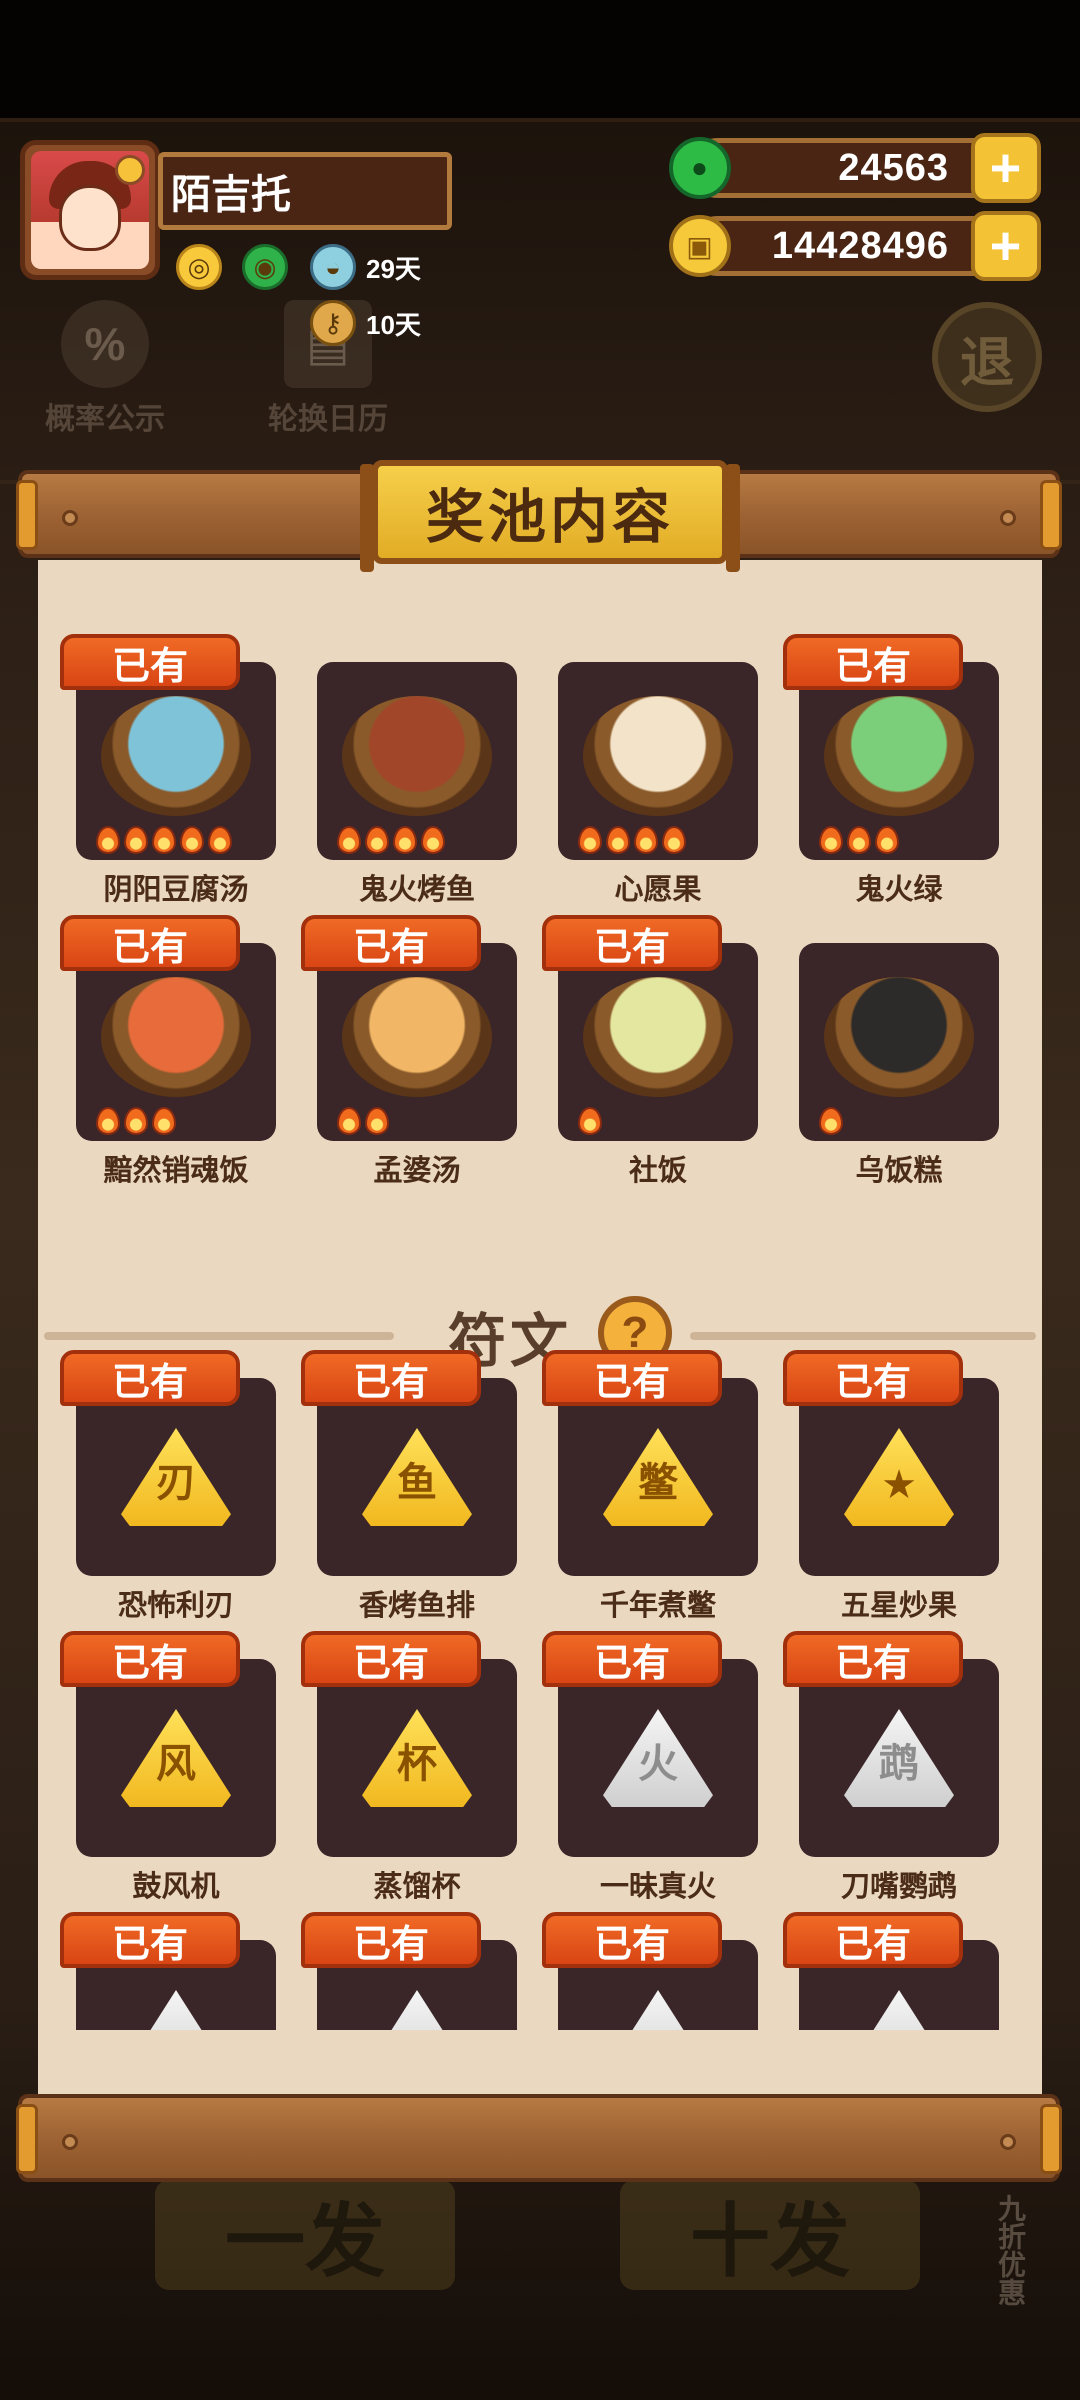  What do you see at coordinates (199, 267) in the screenshot?
I see `coin-boost-icon: ◎` at bounding box center [199, 267].